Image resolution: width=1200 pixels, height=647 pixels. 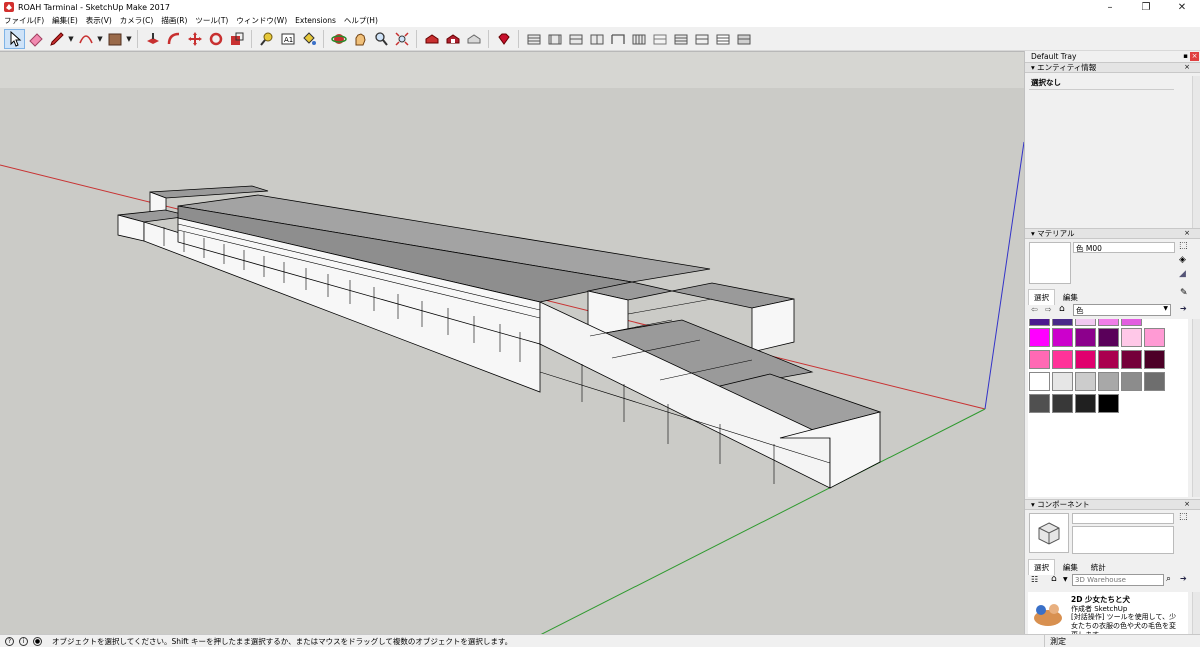 What do you see at coordinates (1196, 408) in the screenshot?
I see `swatch-scrollbar` at bounding box center [1196, 408].